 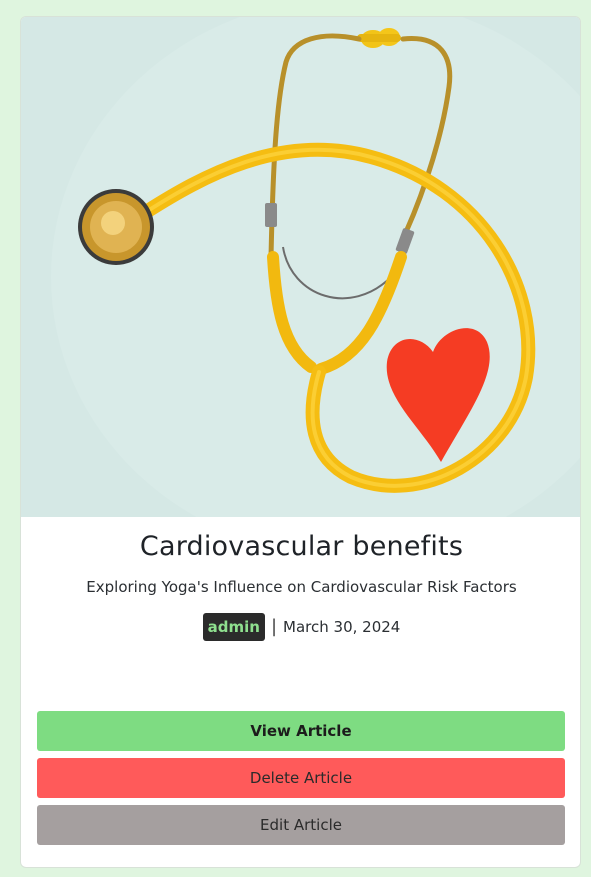 I want to click on article-title: Cardiovascular benefits, so click(x=301, y=546).